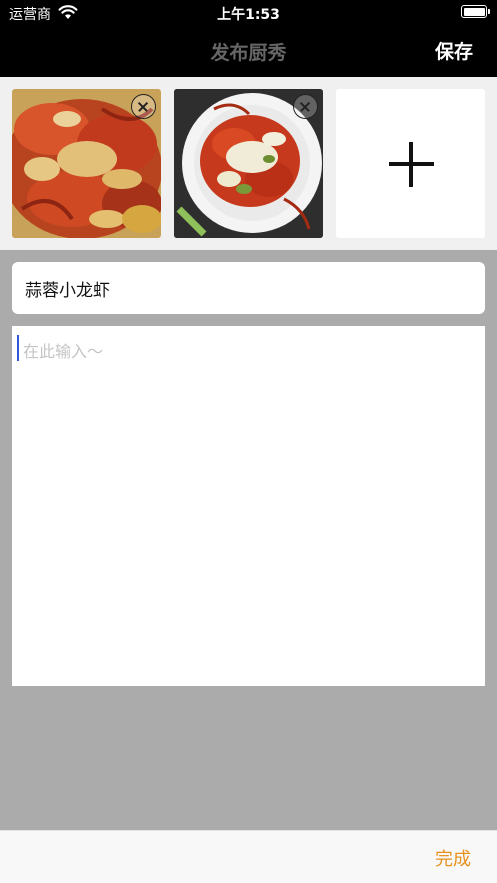  I want to click on status-bar: 运营商 上午1:53, so click(248, 13).